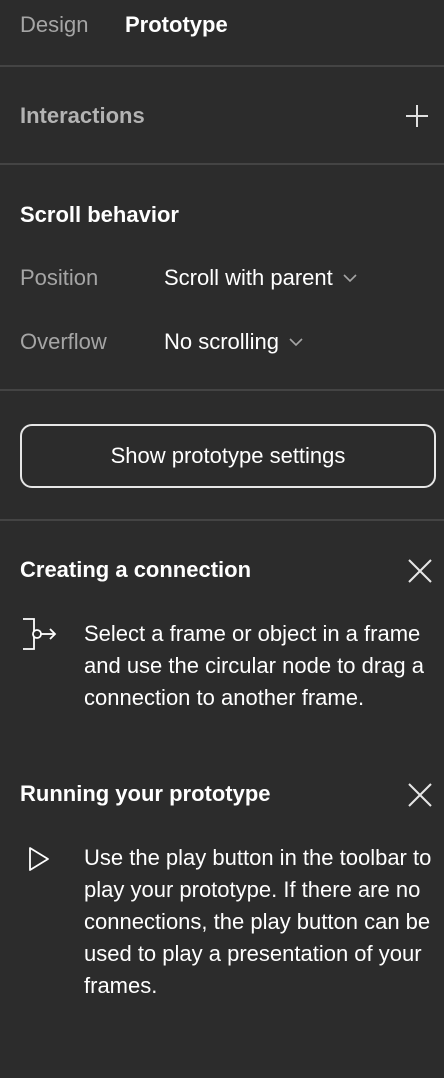 This screenshot has width=444, height=1078. I want to click on play-icon, so click(39, 859).